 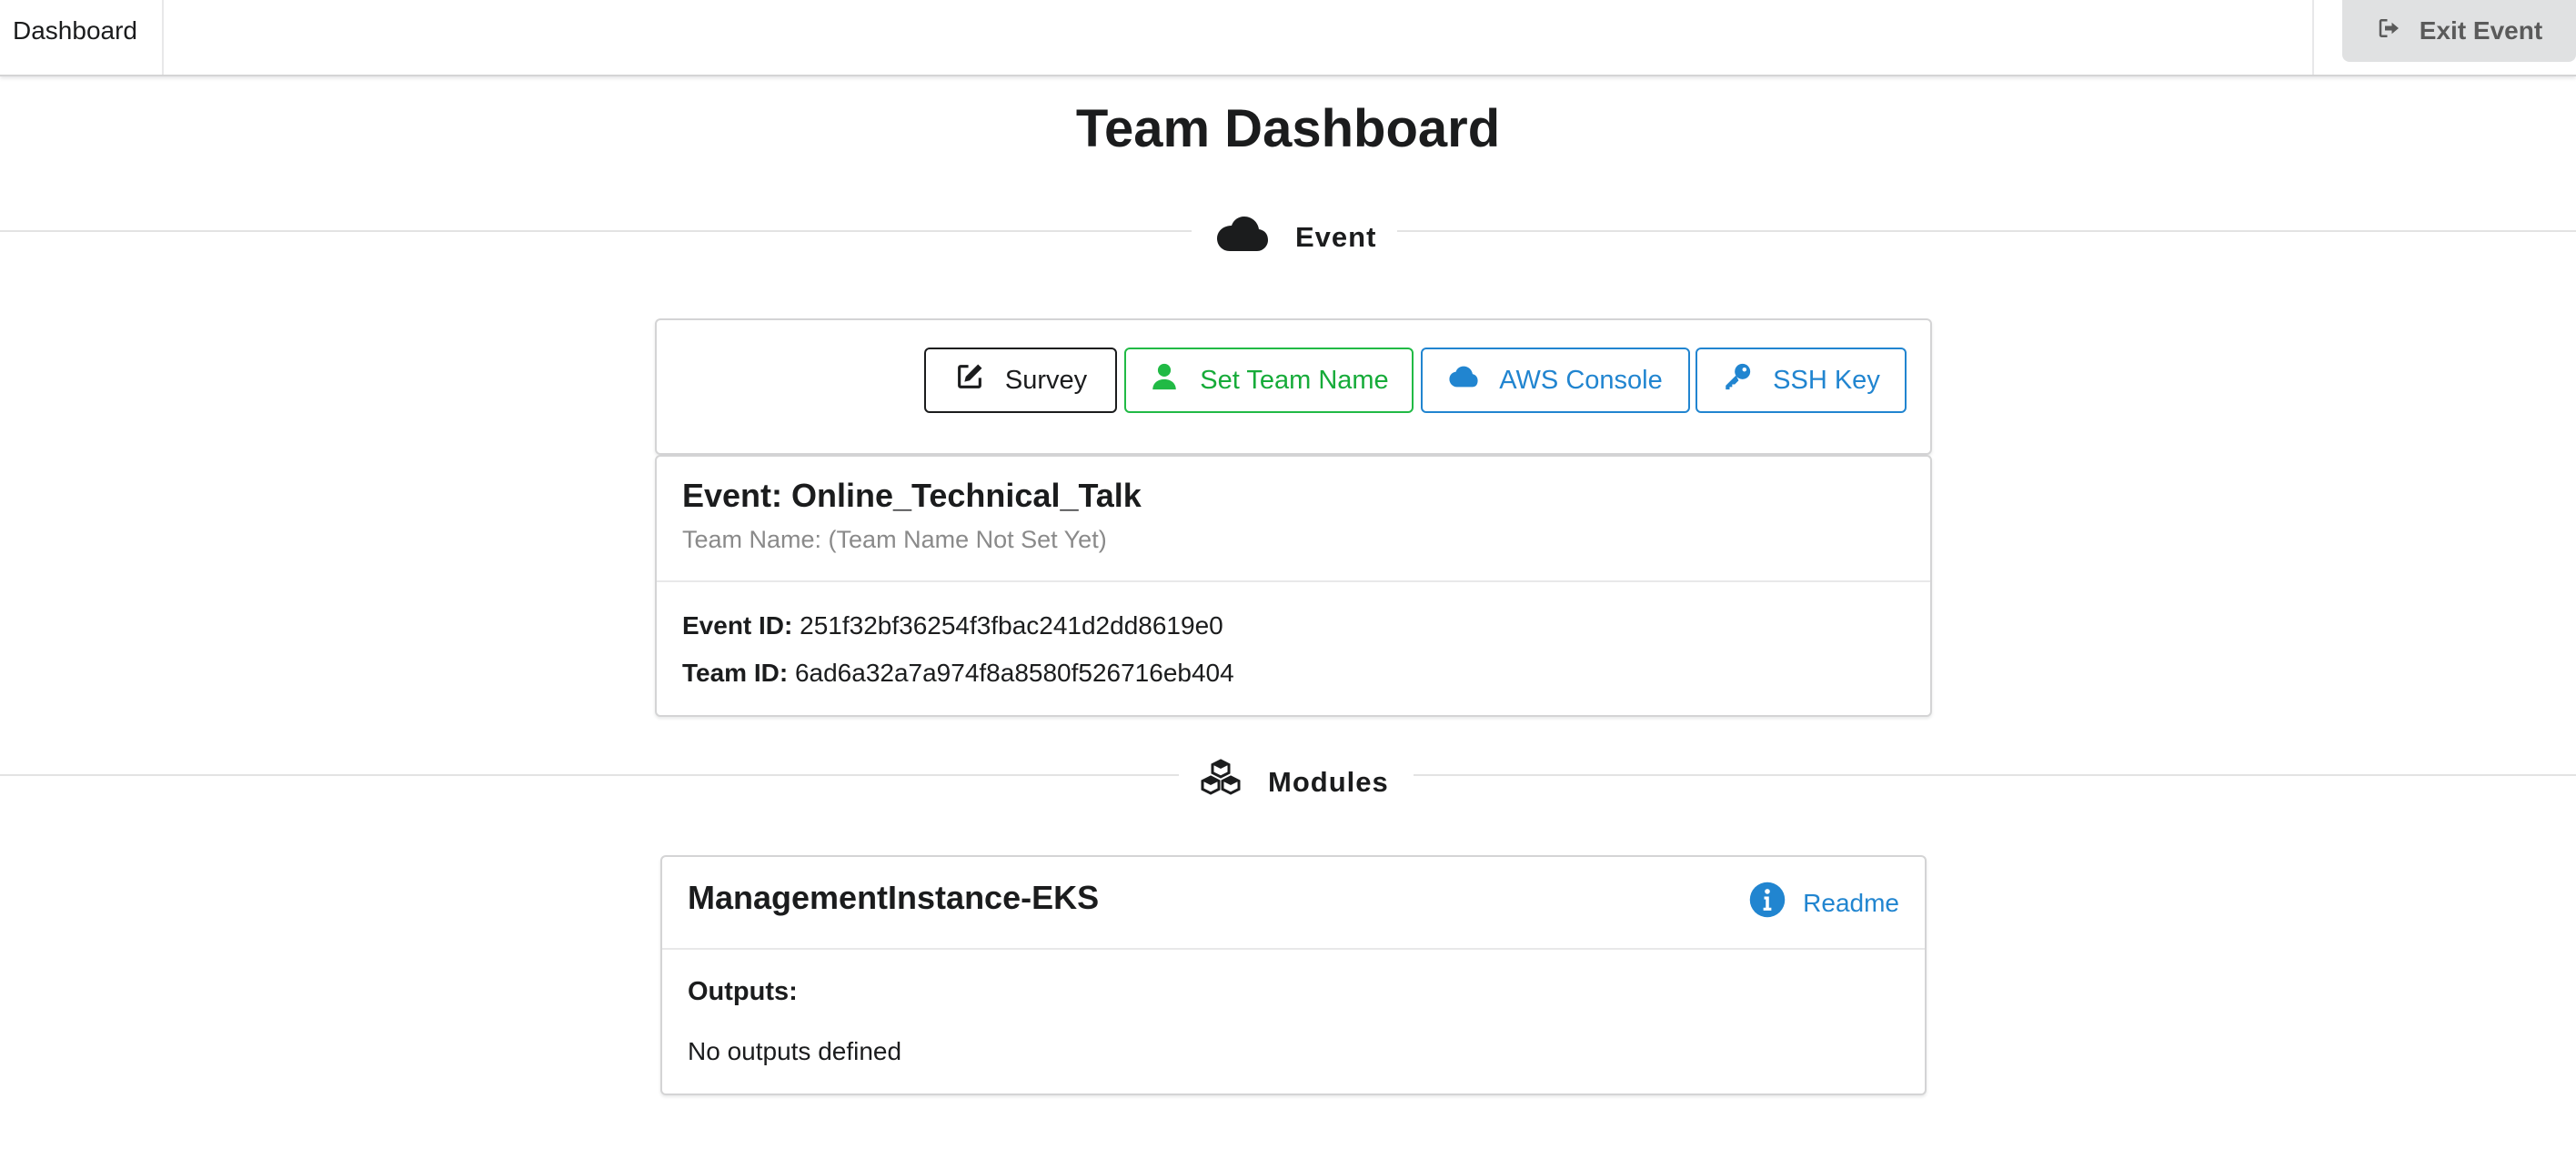 I want to click on team-id-value: 6ad6a32a7a974f8a8580f526716eb404, so click(x=1014, y=673).